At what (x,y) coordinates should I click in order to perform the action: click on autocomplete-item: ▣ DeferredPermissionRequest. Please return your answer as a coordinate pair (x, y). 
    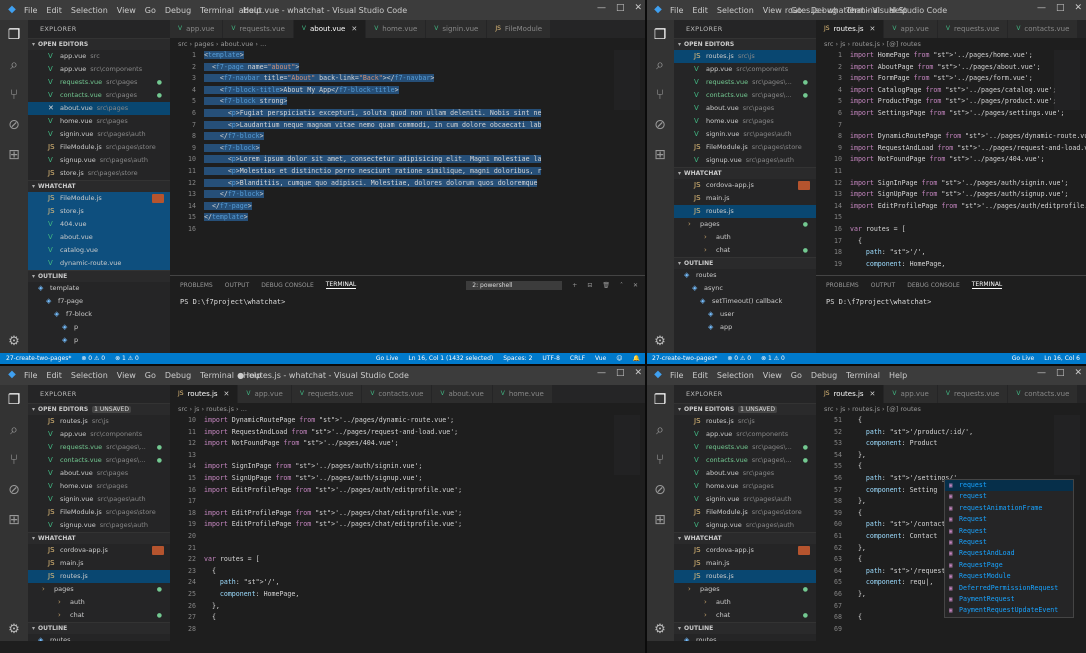
    Looking at the image, I should click on (1009, 588).